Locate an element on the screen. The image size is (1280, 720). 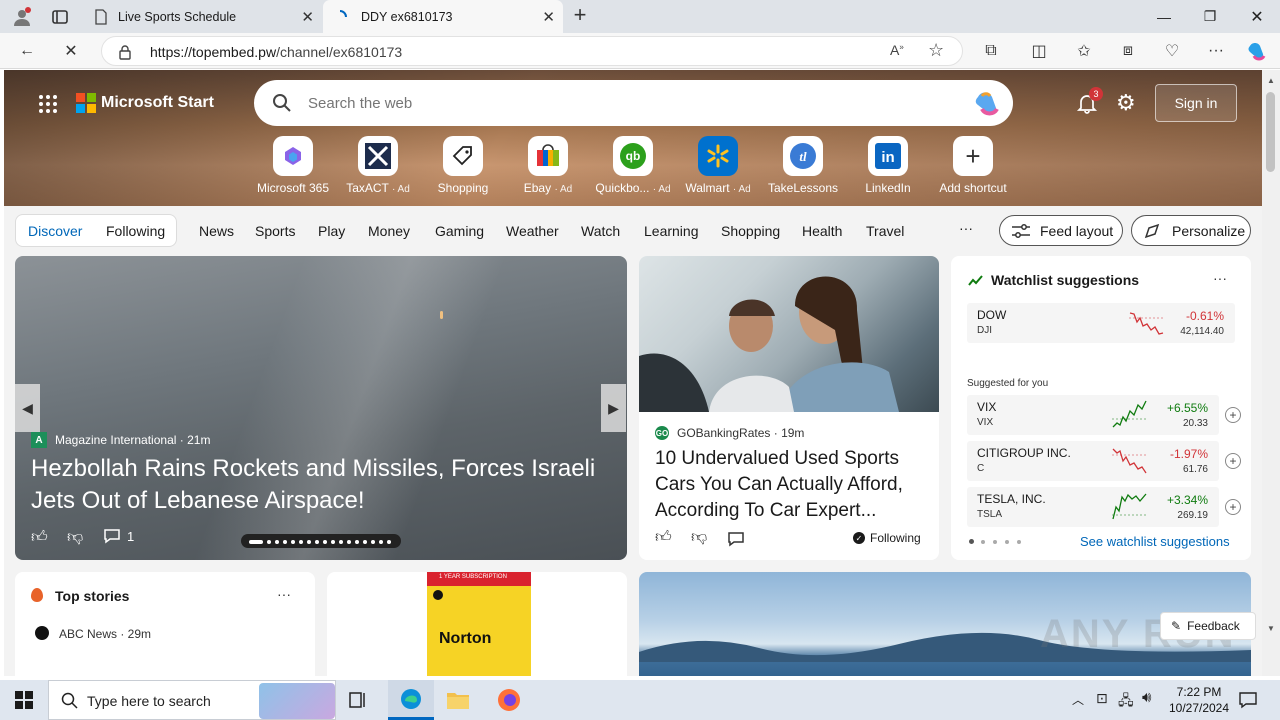
profile-icon is located at coordinates (22, 17).